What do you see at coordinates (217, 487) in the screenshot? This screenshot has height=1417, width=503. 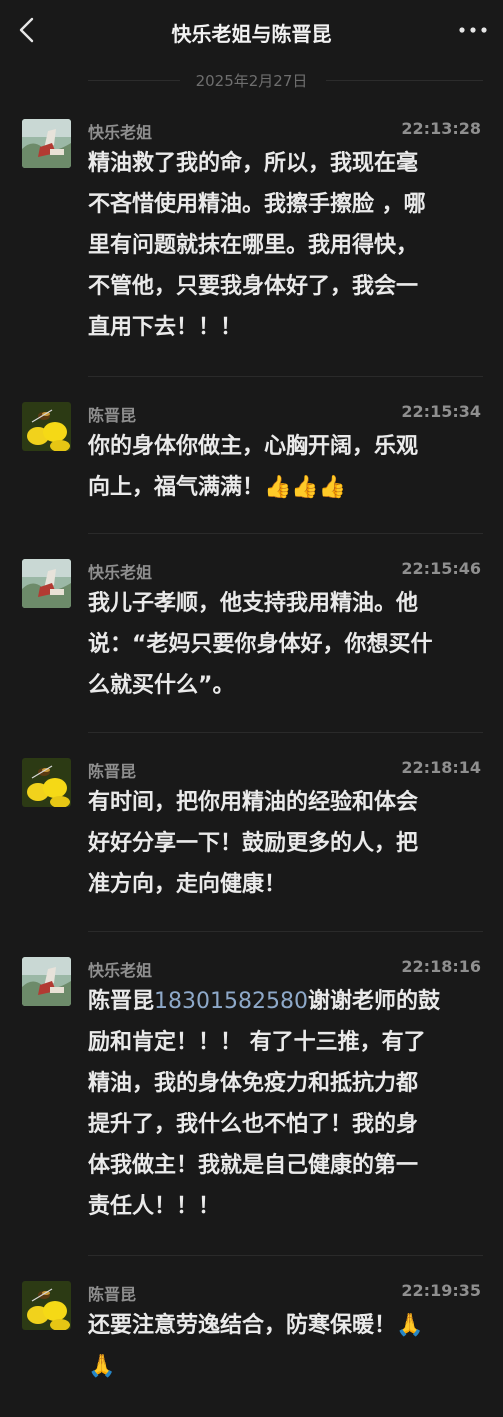 I see `message-line: 向上，福气满满！👍👍👍` at bounding box center [217, 487].